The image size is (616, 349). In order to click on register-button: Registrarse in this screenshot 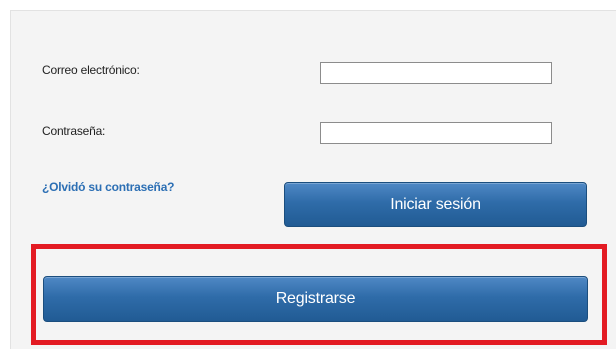, I will do `click(315, 299)`.